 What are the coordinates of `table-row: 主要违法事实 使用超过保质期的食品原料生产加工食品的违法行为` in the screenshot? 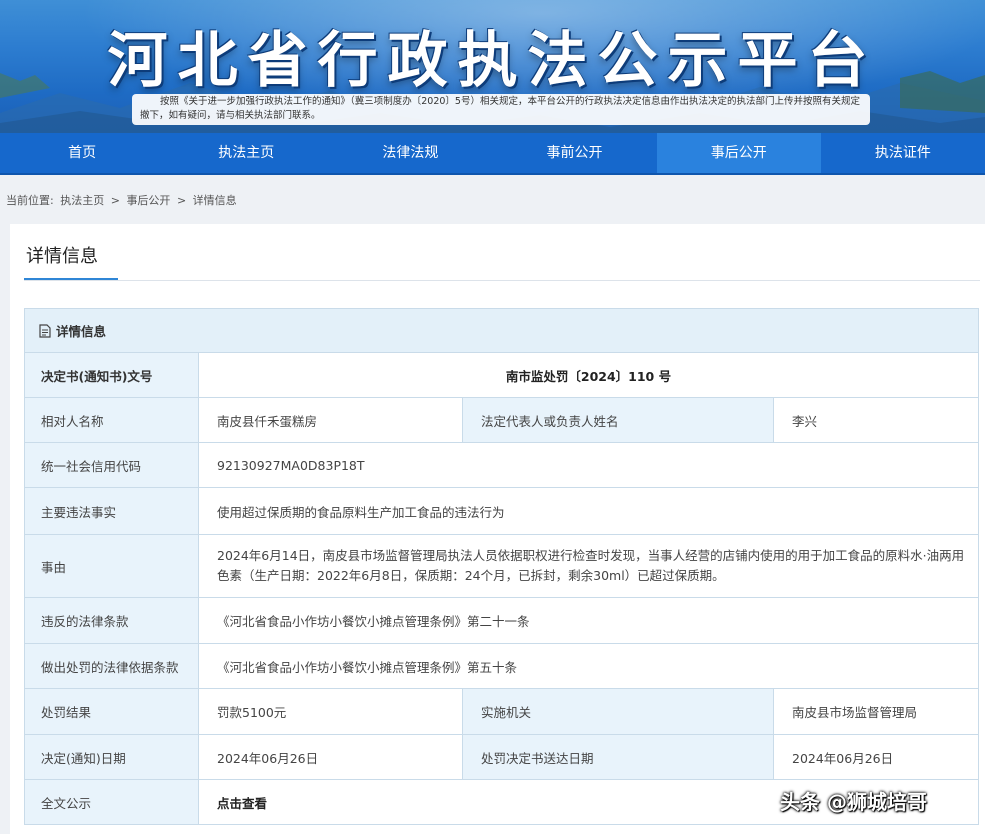 It's located at (501, 511).